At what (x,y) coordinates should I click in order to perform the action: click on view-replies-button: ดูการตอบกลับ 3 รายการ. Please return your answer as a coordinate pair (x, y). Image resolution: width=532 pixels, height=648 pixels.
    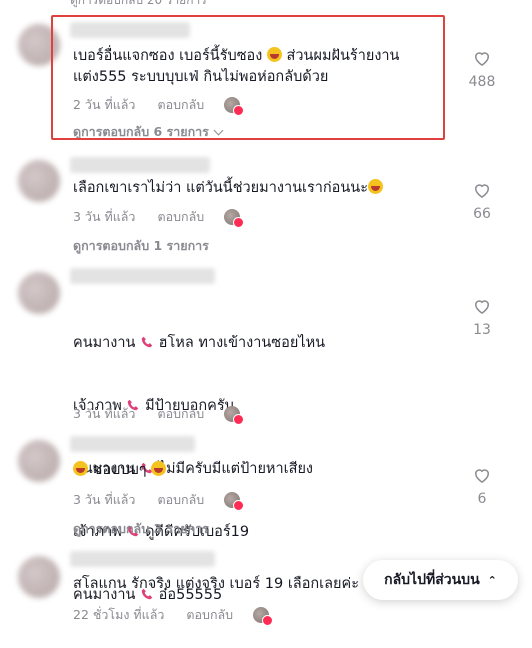
    Looking at the image, I should click on (141, 529).